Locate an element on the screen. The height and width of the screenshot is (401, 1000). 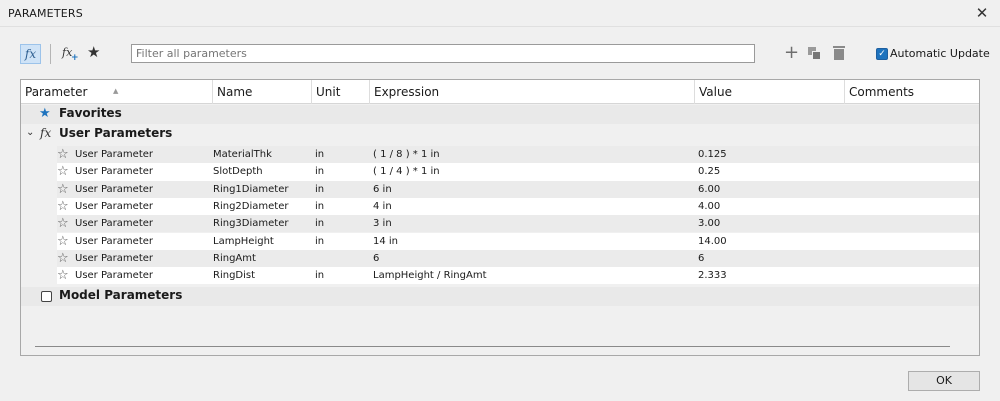
toolbar: fx fx + ★ + ✓ Automatic Update is located at coordinates (500, 55).